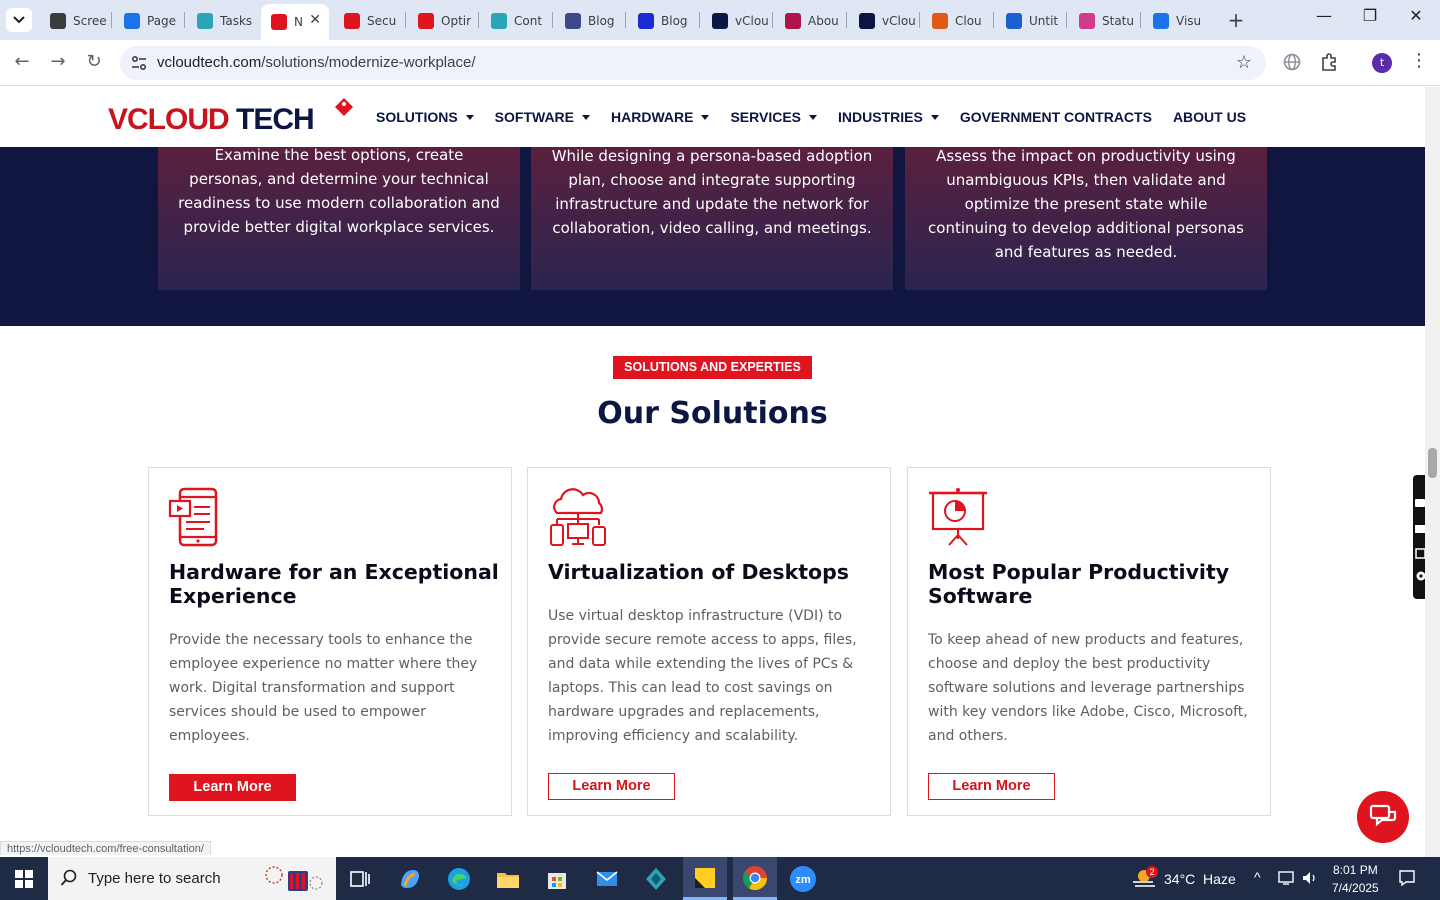 This screenshot has width=1440, height=900. I want to click on sticky-notes-taskbar-item, so click(705, 878).